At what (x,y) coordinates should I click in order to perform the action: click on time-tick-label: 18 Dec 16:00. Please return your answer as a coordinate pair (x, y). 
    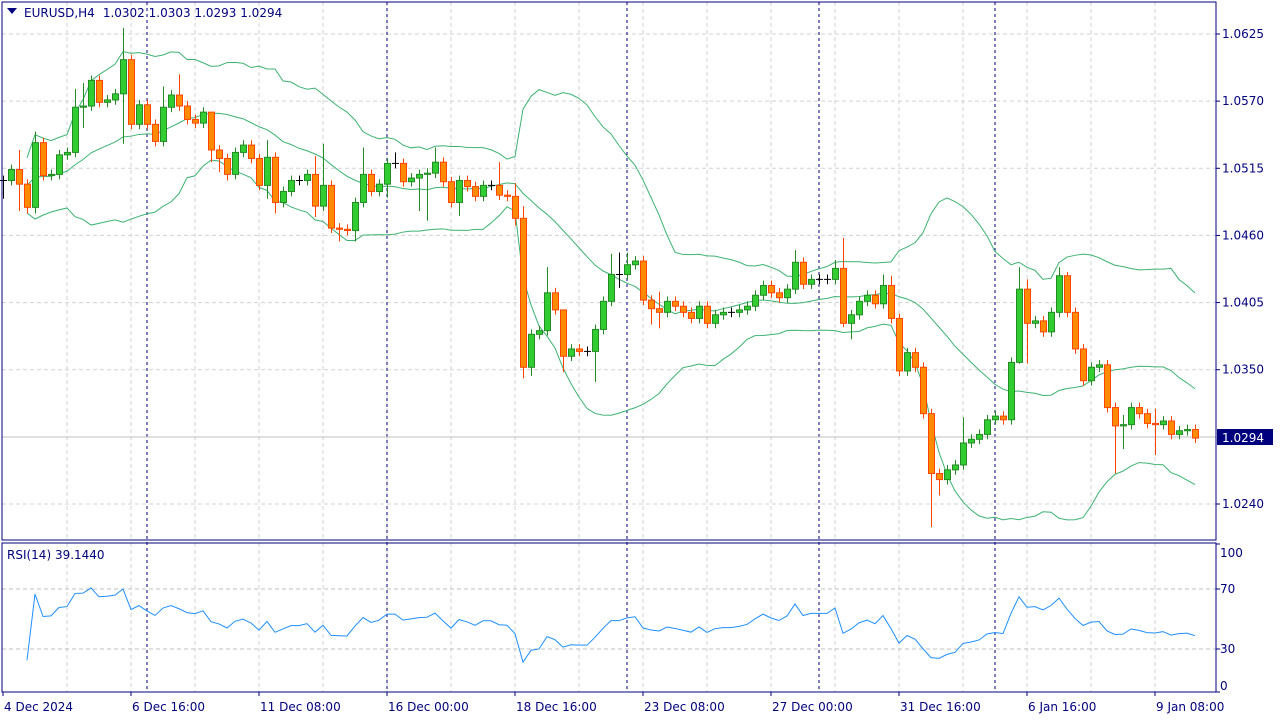
    Looking at the image, I should click on (556, 707).